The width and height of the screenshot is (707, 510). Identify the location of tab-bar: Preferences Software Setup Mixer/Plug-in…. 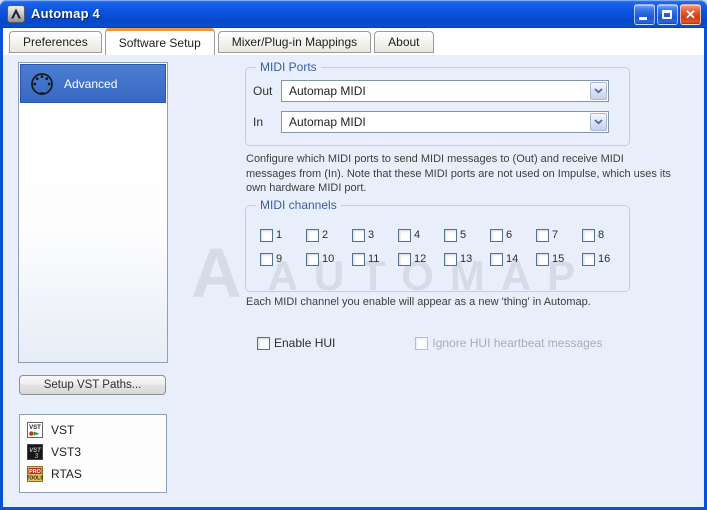
(353, 41).